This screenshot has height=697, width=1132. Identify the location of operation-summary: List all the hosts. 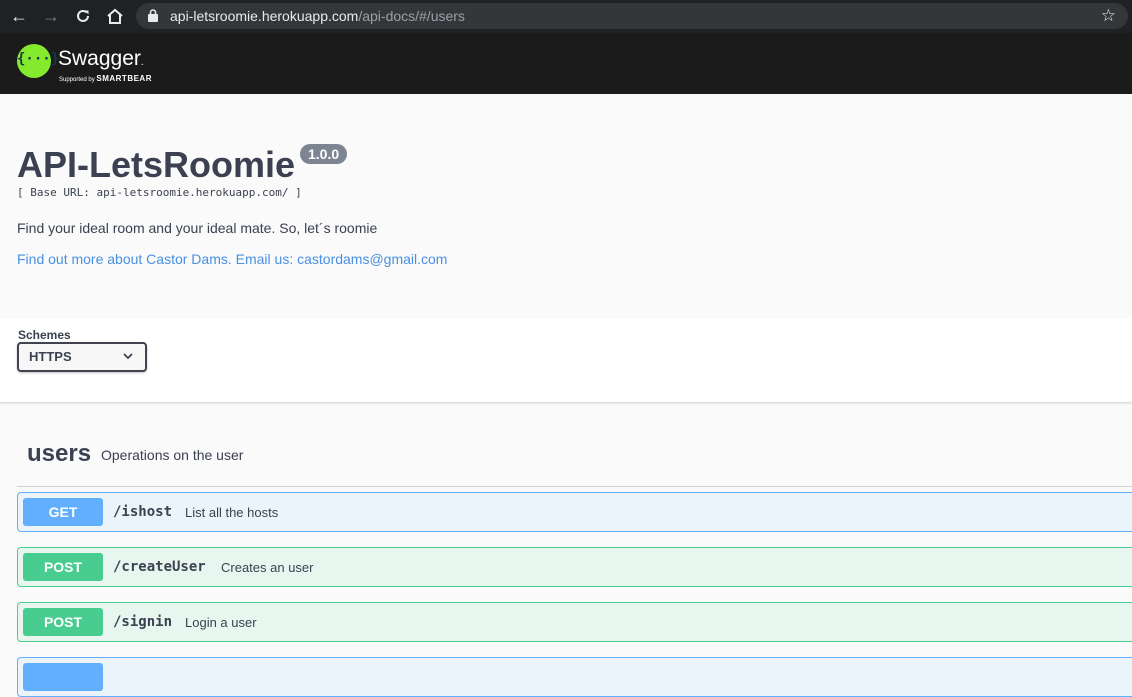
(232, 512).